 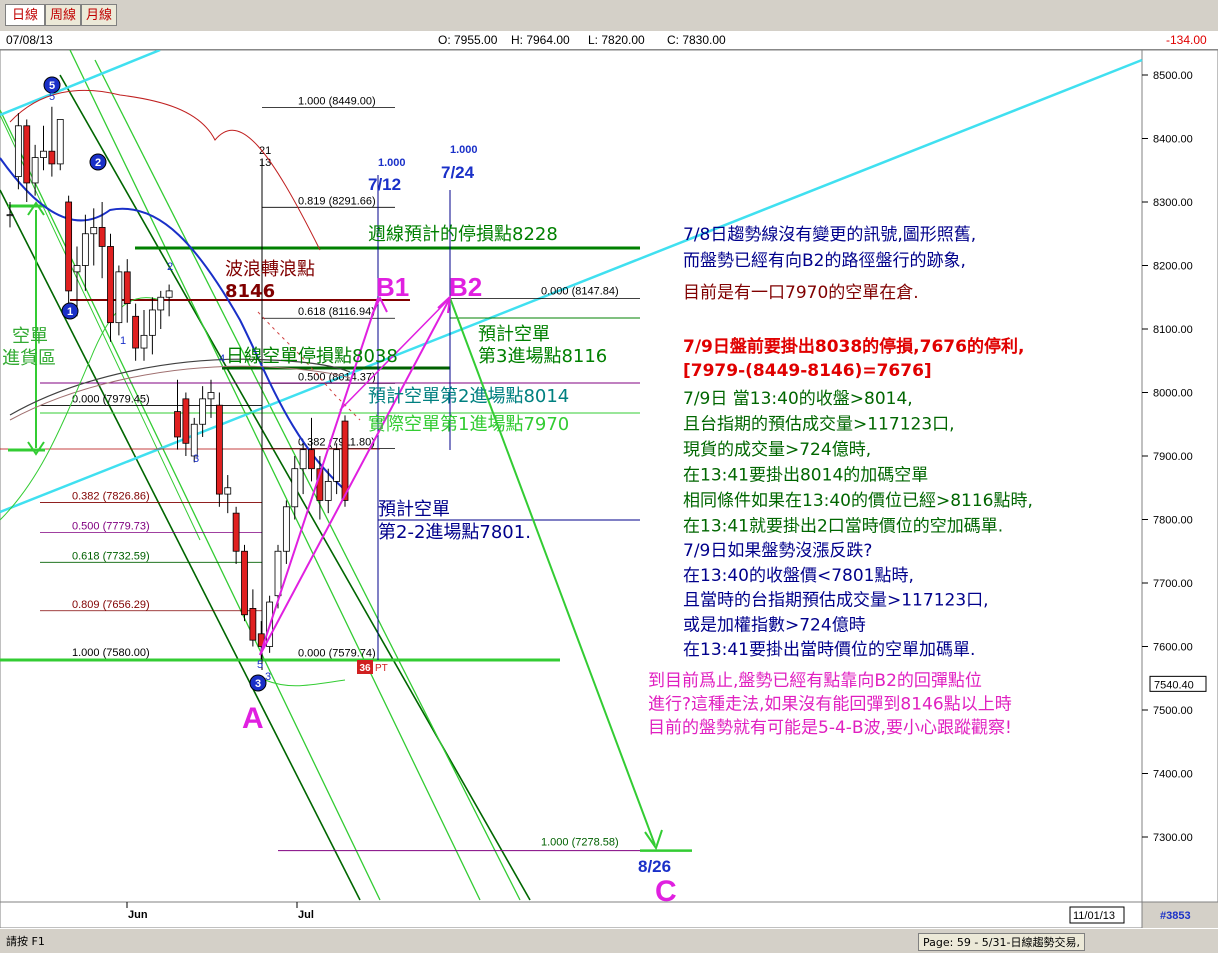 I want to click on time-fib-date-2: 7/24, so click(x=458, y=172).